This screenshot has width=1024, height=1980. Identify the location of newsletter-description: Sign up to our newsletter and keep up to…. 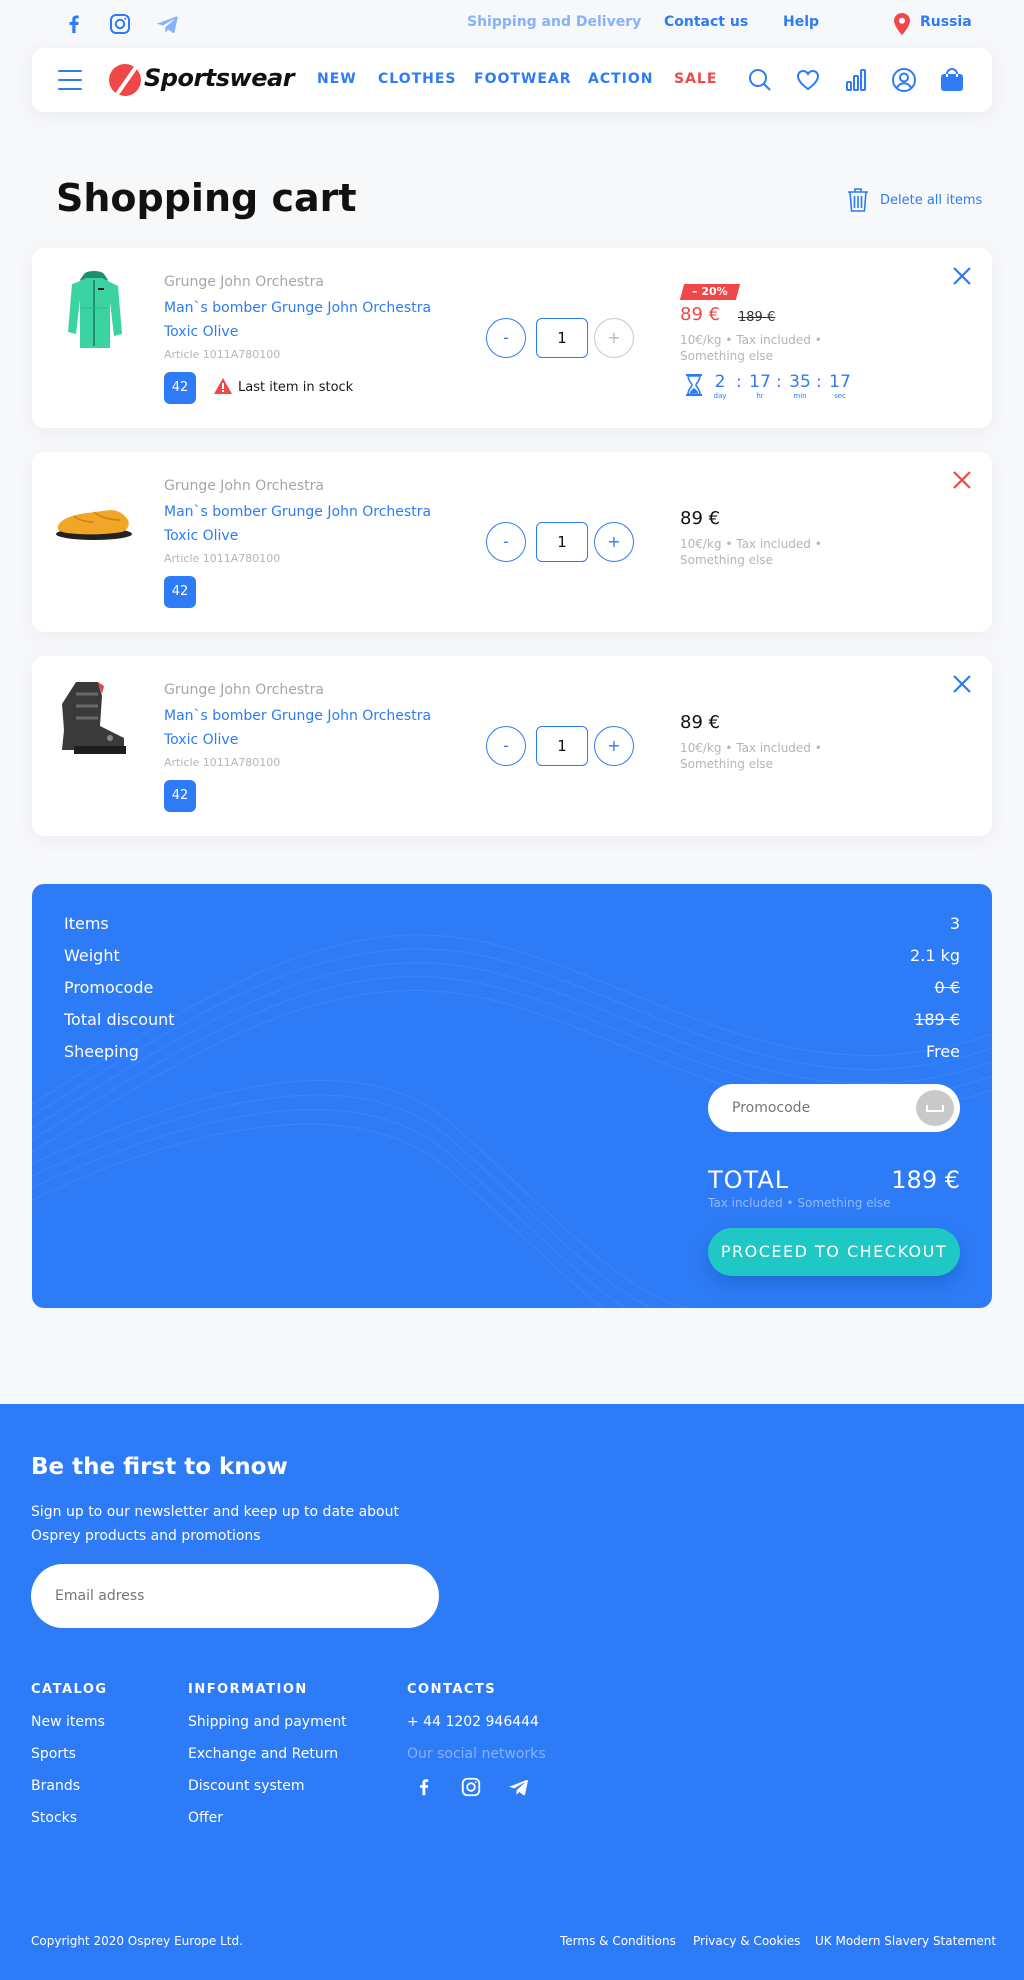
(215, 1524).